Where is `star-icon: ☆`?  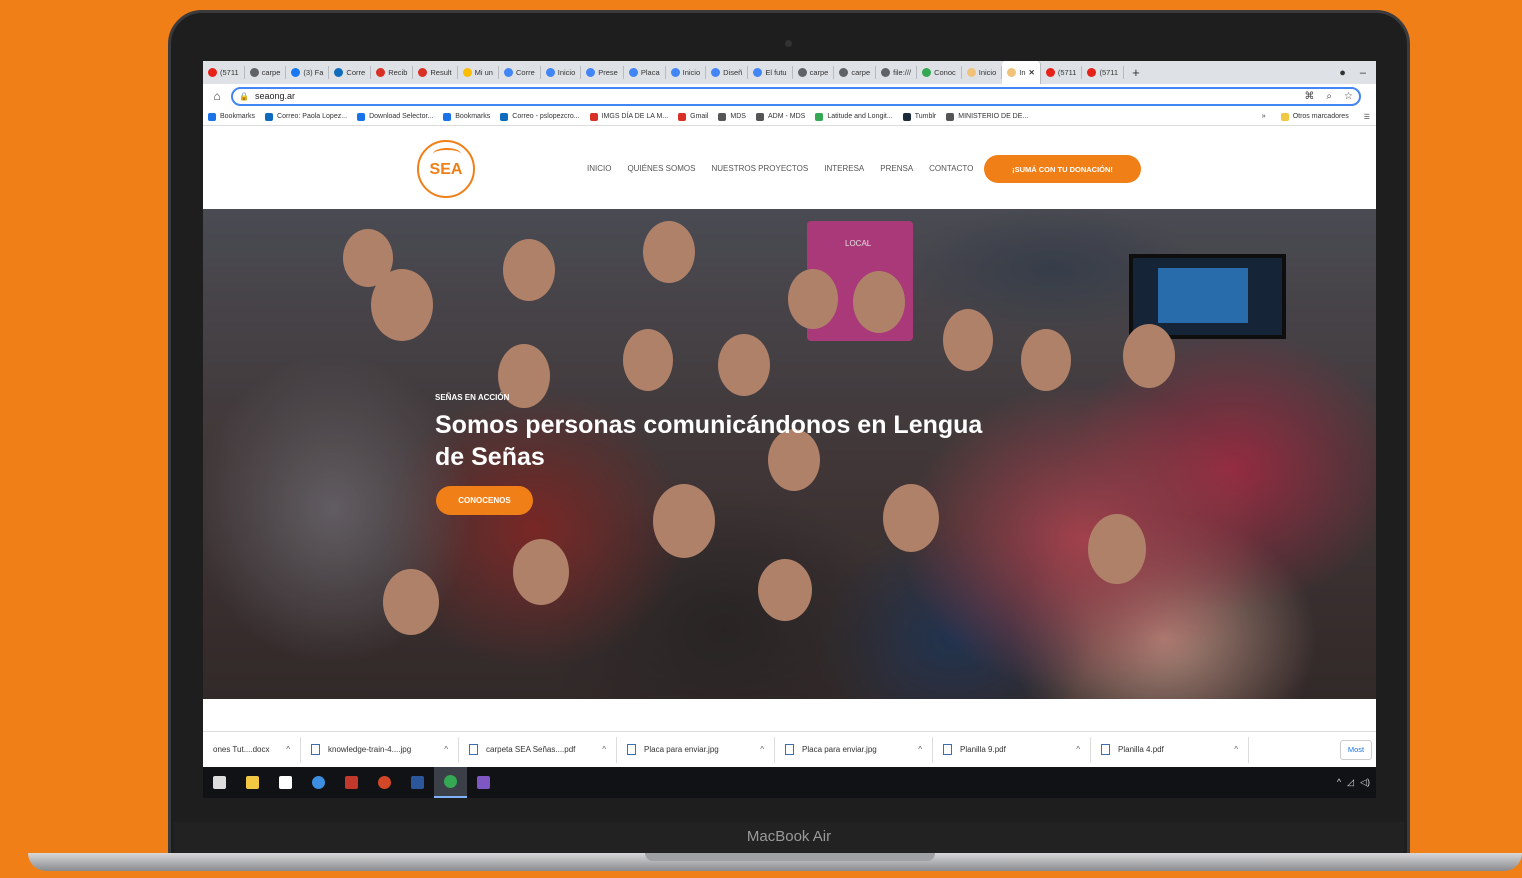 star-icon: ☆ is located at coordinates (1348, 96).